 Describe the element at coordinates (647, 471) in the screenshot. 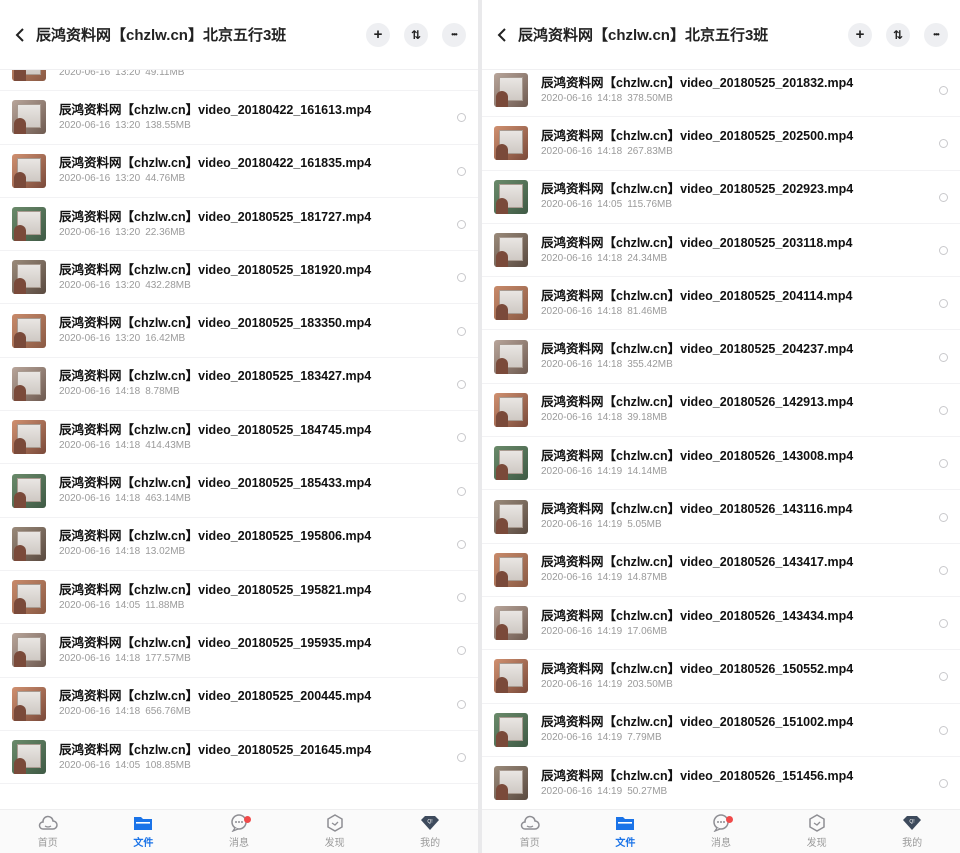

I see `file-size: 14.14MB` at that location.